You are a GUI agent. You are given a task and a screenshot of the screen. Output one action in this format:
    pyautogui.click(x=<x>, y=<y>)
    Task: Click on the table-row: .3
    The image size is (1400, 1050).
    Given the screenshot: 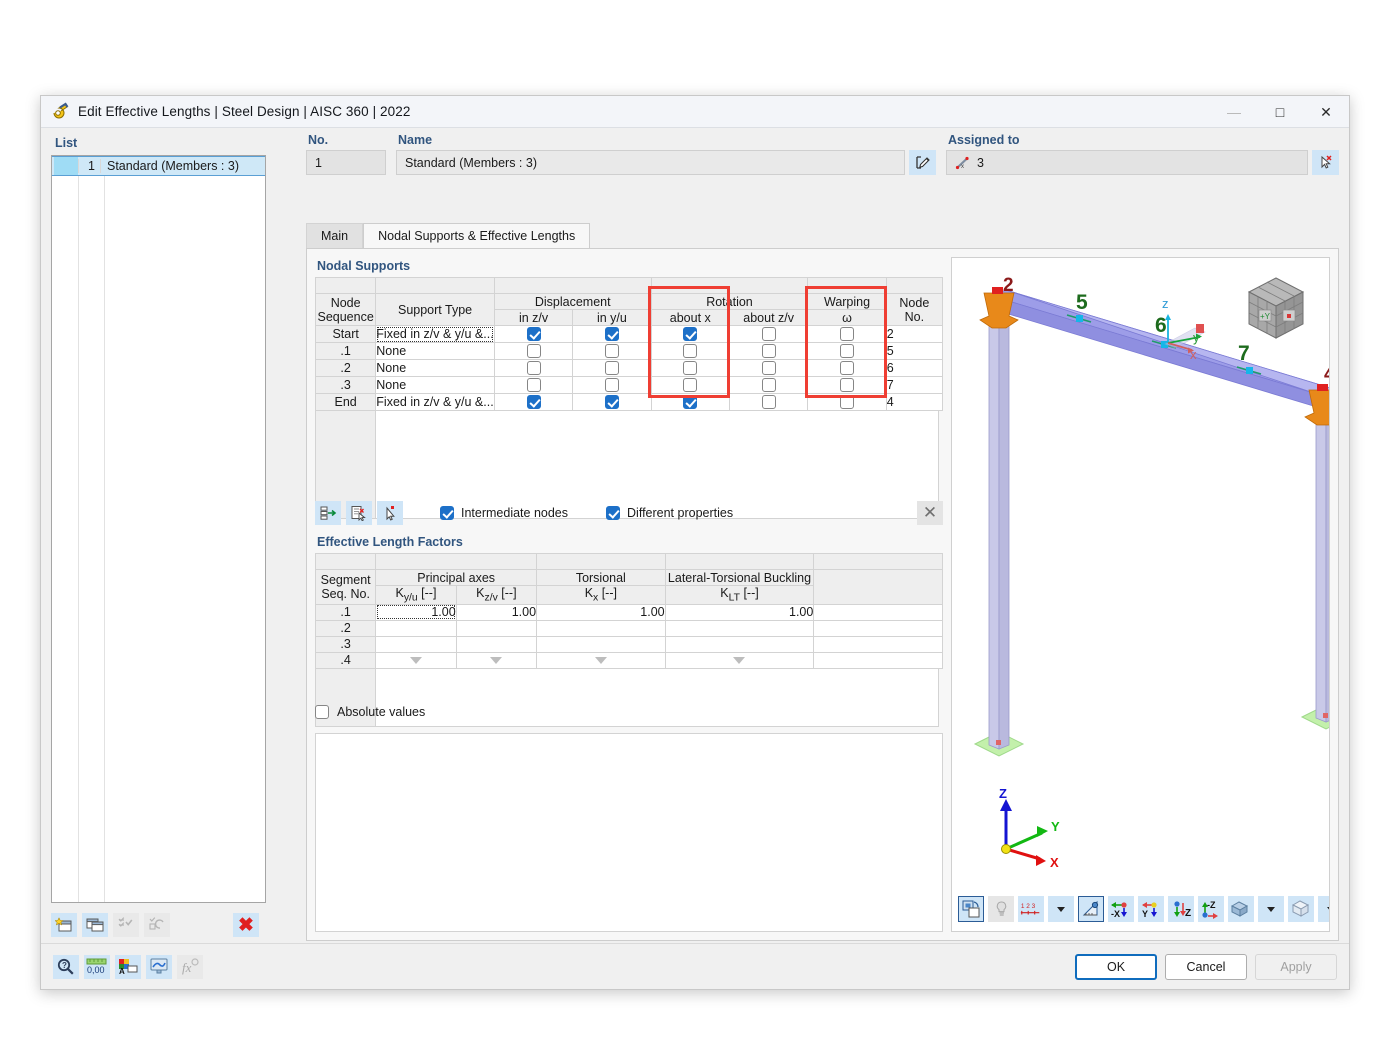 What is the action you would take?
    pyautogui.click(x=628, y=644)
    